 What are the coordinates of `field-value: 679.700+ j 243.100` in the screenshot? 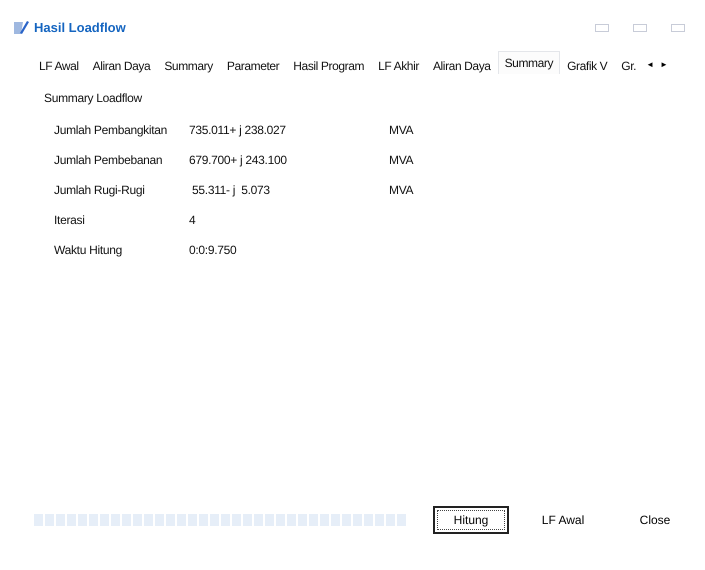 It's located at (238, 160).